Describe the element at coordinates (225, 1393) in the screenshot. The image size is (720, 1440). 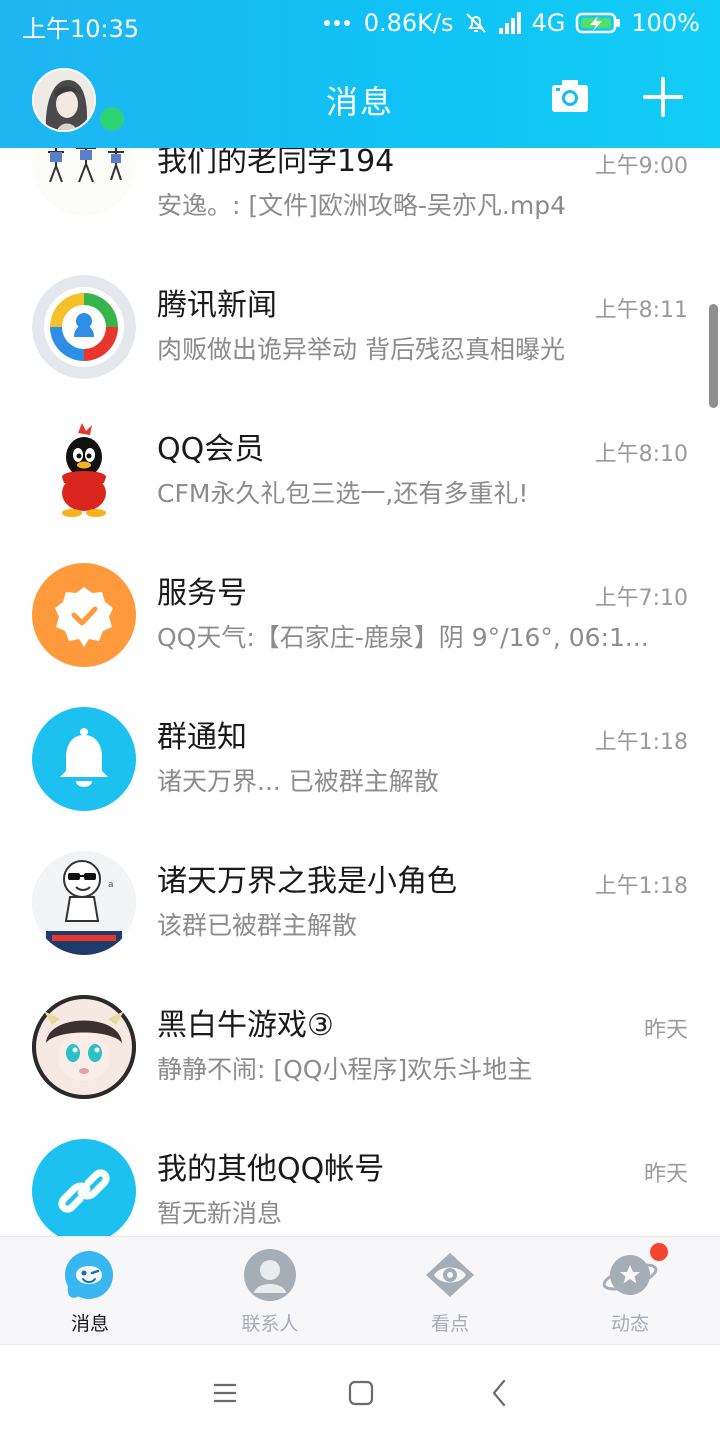
I see `menu-icon` at that location.